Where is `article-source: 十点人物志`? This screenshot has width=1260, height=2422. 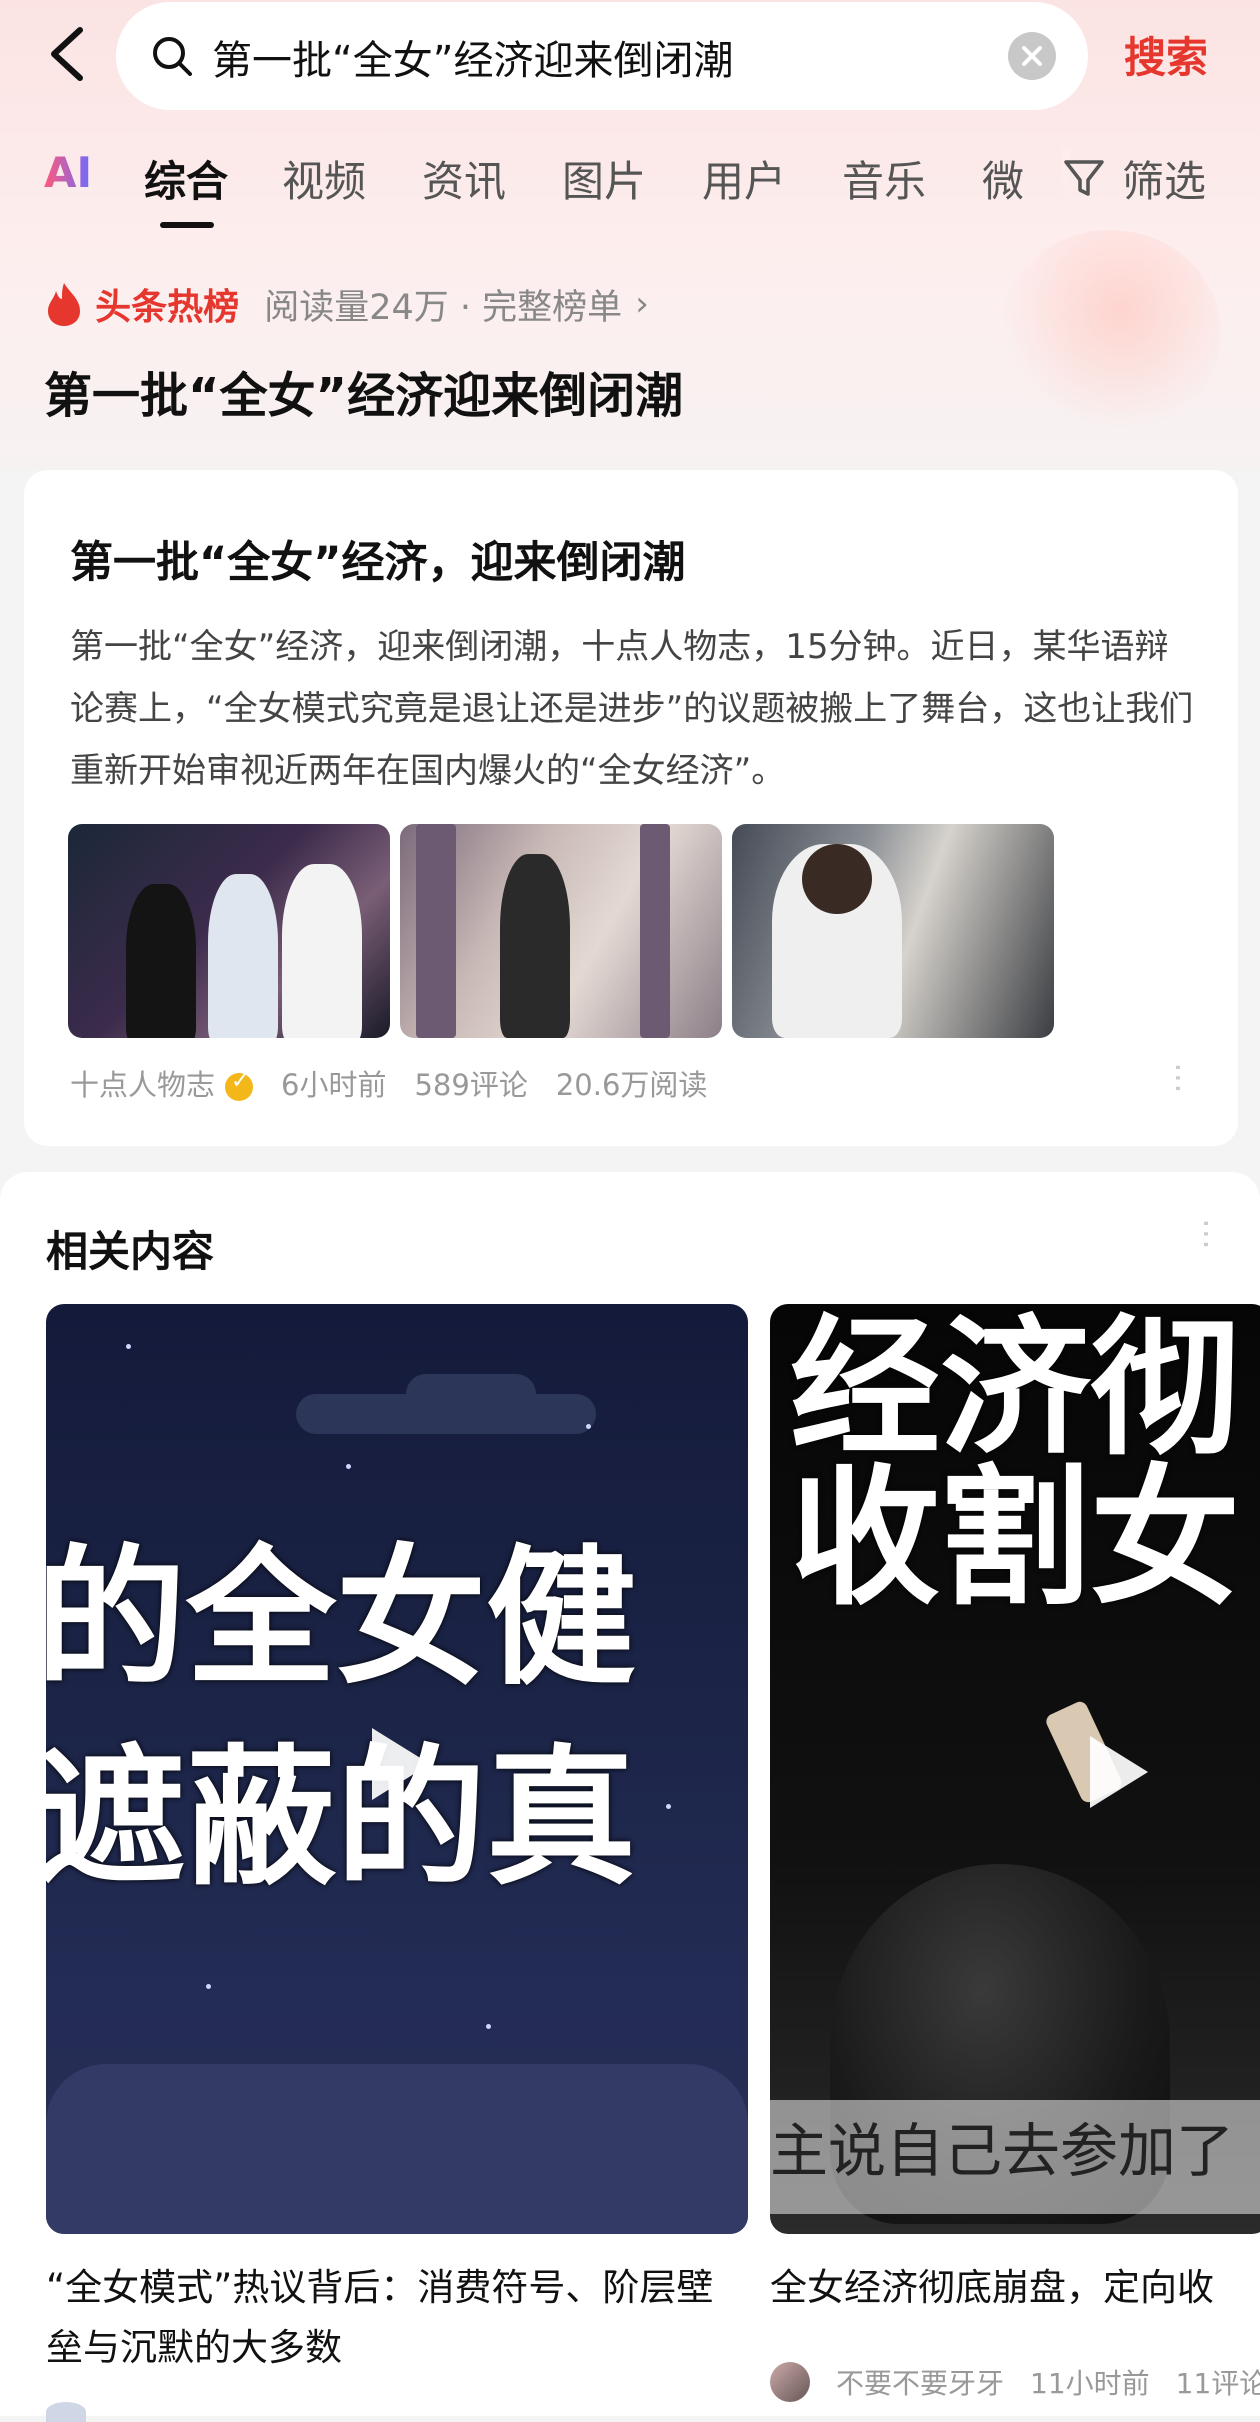 article-source: 十点人物志 is located at coordinates (142, 1085).